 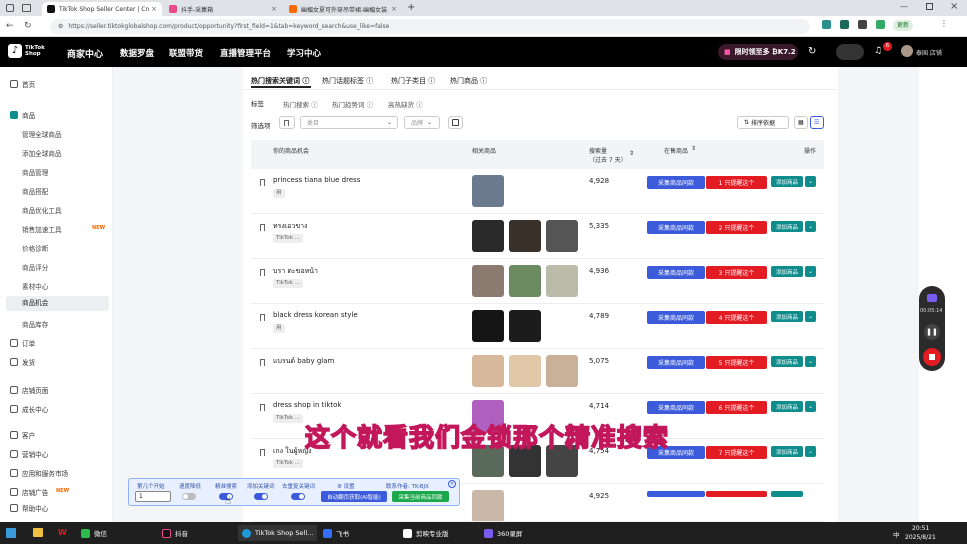 I want to click on keyword-text: black dress korean style, so click(x=315, y=315).